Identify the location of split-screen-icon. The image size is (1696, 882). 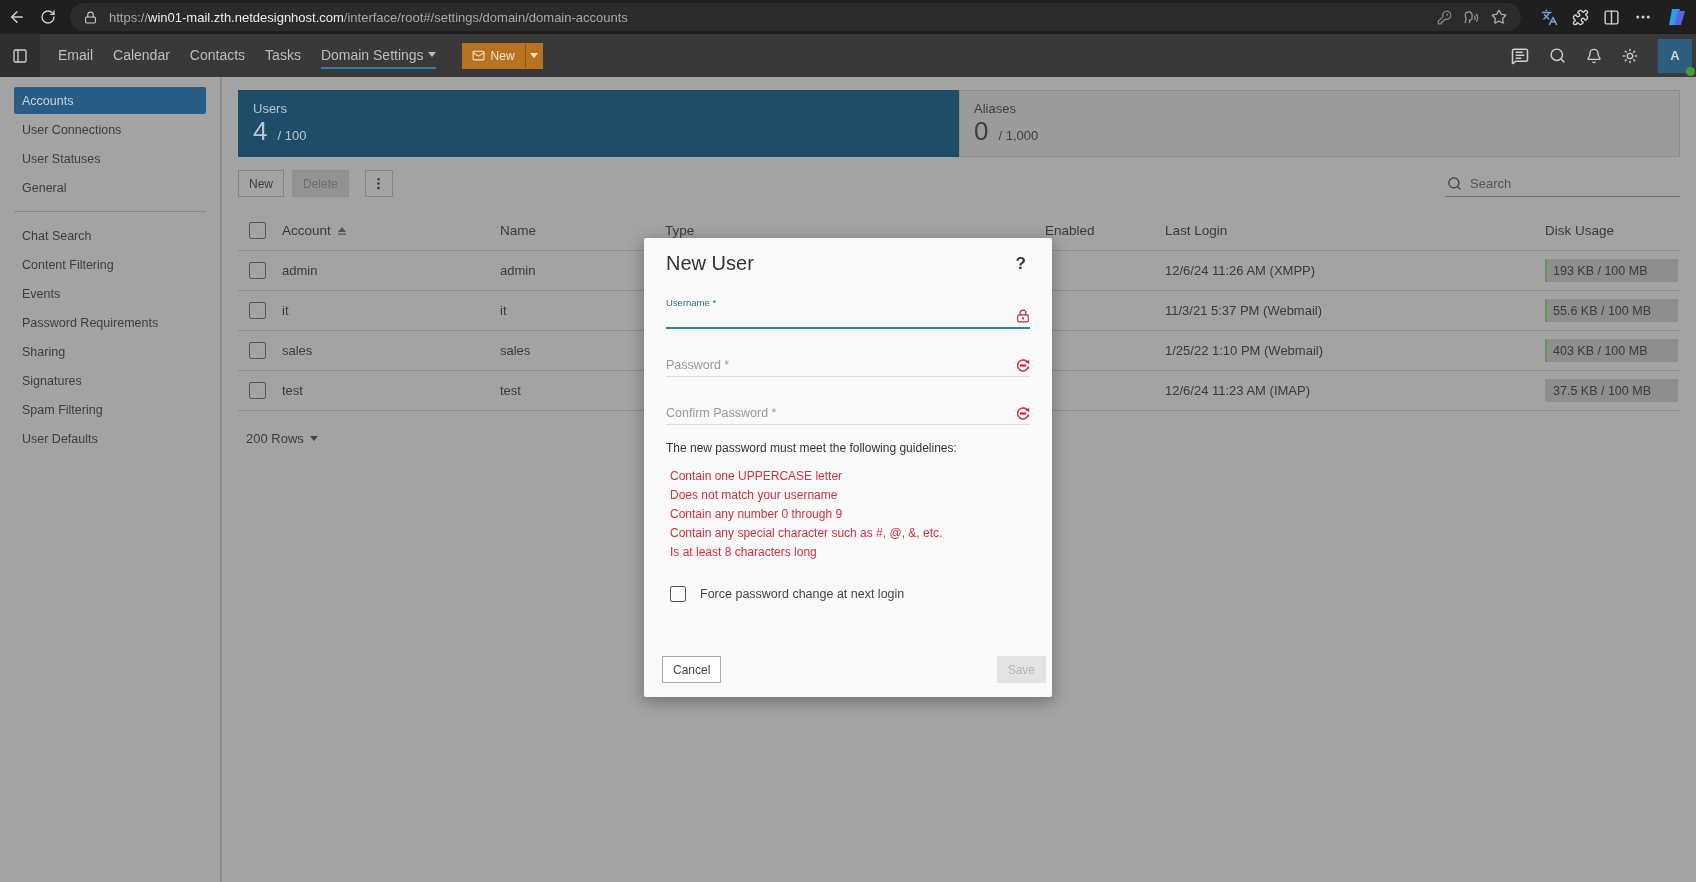
(1611, 17).